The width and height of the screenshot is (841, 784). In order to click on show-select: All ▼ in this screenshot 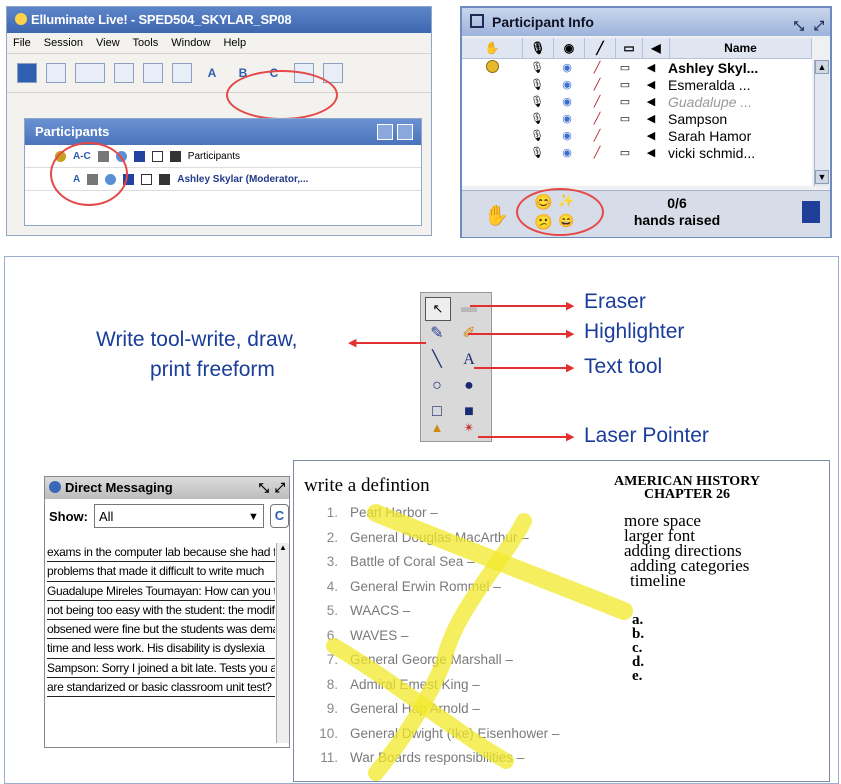, I will do `click(179, 516)`.